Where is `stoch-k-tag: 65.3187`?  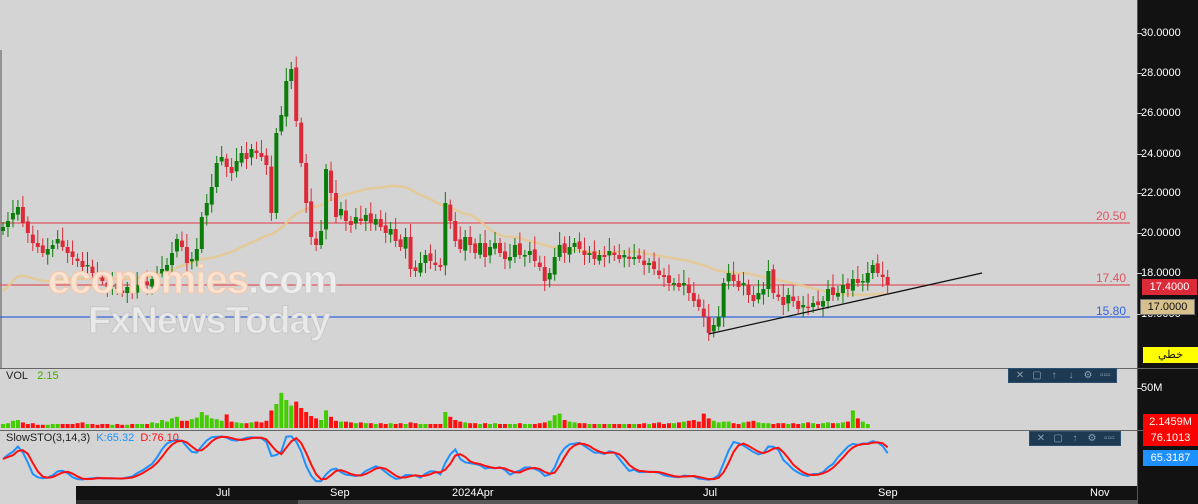
stoch-k-tag: 65.3187 is located at coordinates (1170, 458).